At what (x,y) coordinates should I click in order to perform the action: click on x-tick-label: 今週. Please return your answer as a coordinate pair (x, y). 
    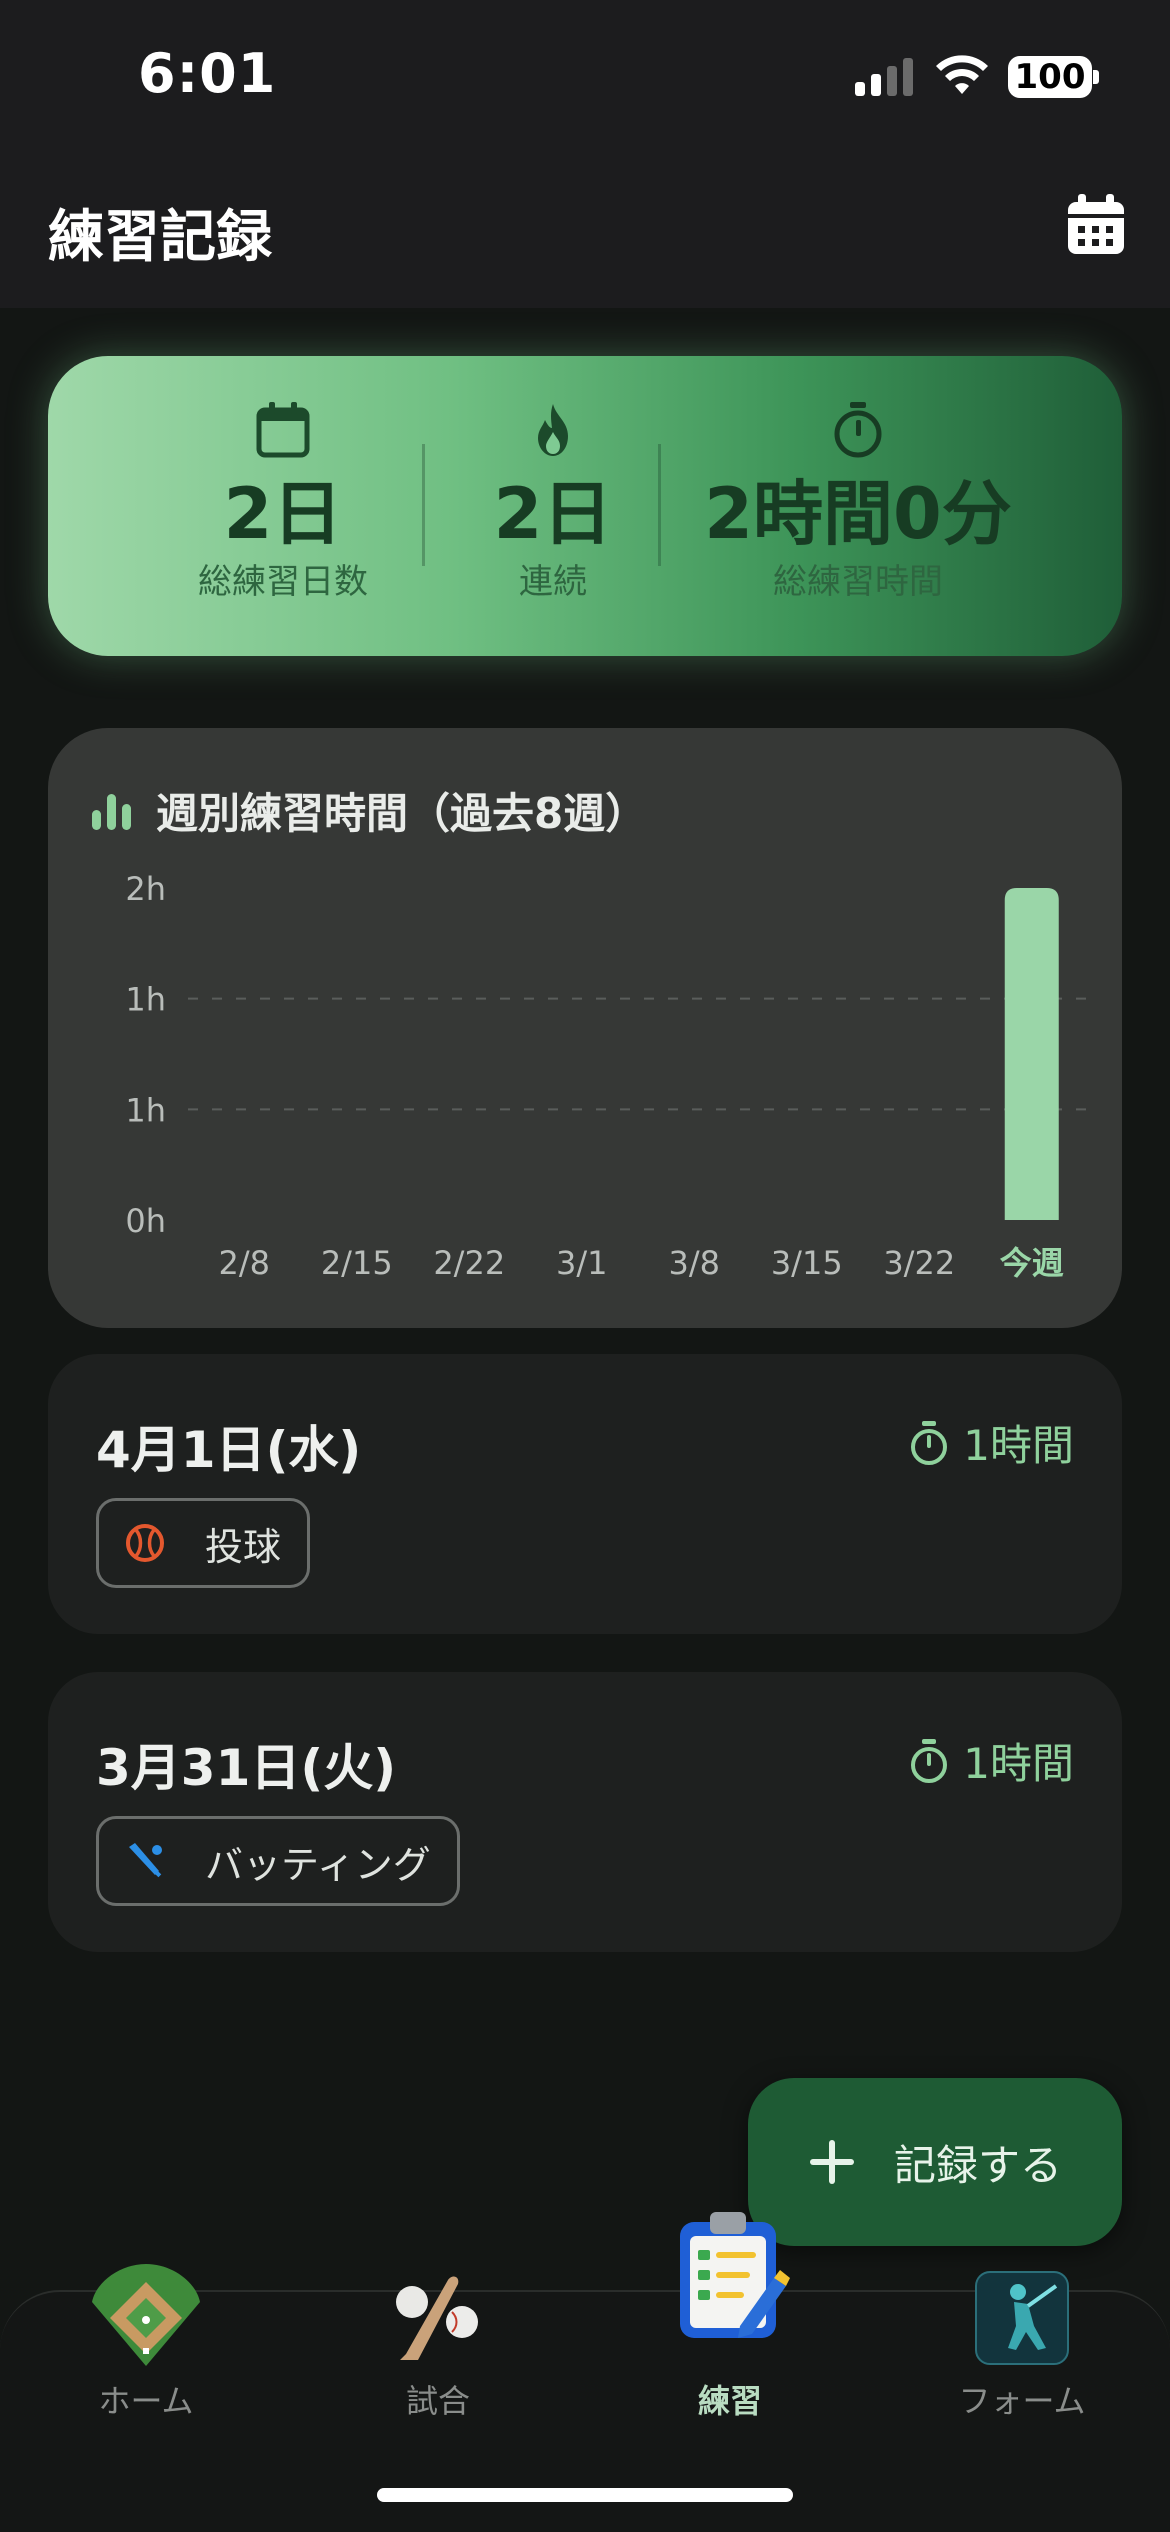
    Looking at the image, I should click on (1032, 1263).